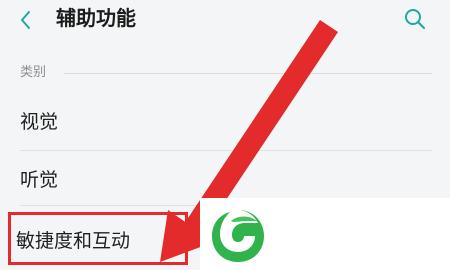  What do you see at coordinates (33, 72) in the screenshot?
I see `category-label: 类别` at bounding box center [33, 72].